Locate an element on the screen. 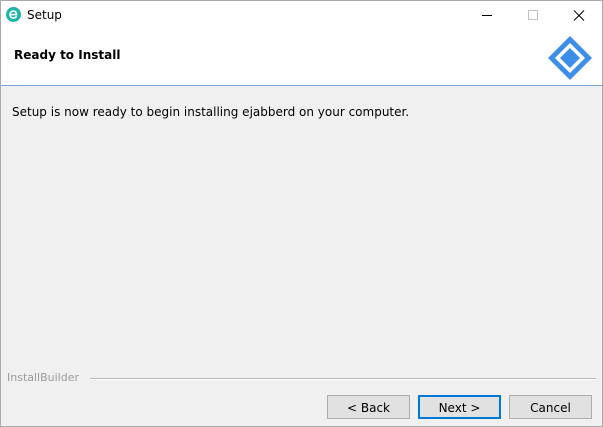 This screenshot has width=603, height=427. maximize-button is located at coordinates (533, 15).